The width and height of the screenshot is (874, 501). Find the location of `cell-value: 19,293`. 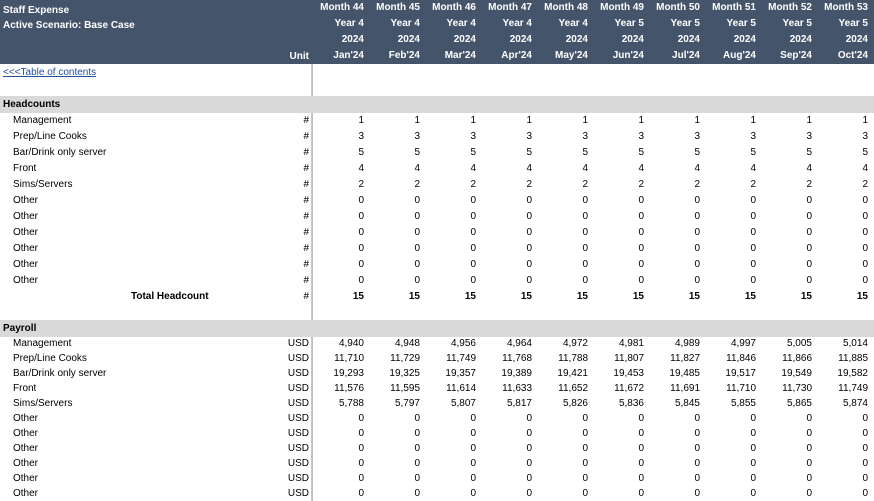

cell-value: 19,293 is located at coordinates (337, 373).